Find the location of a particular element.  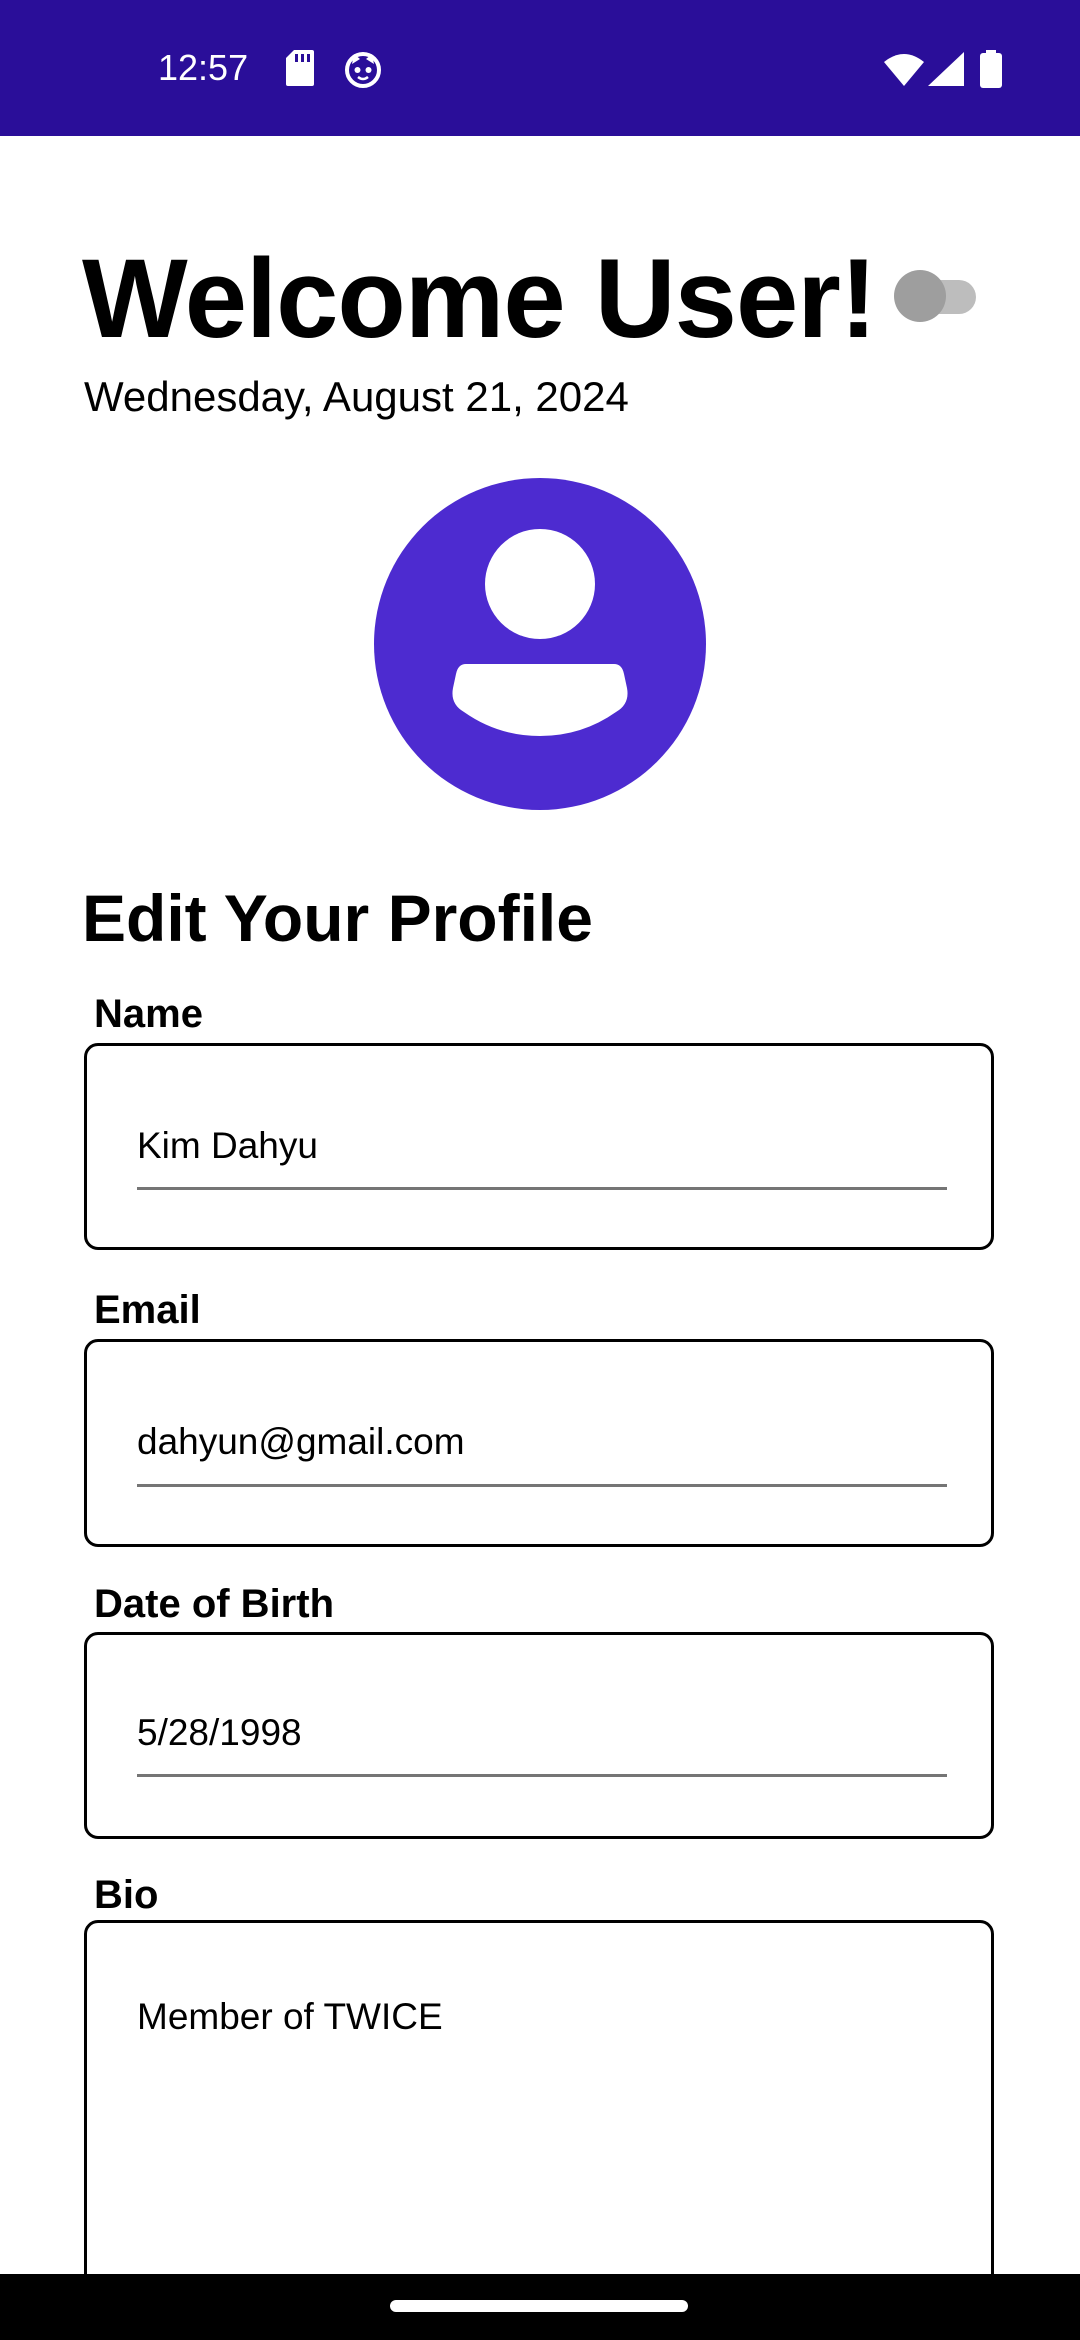

name-input-underline is located at coordinates (542, 1188).